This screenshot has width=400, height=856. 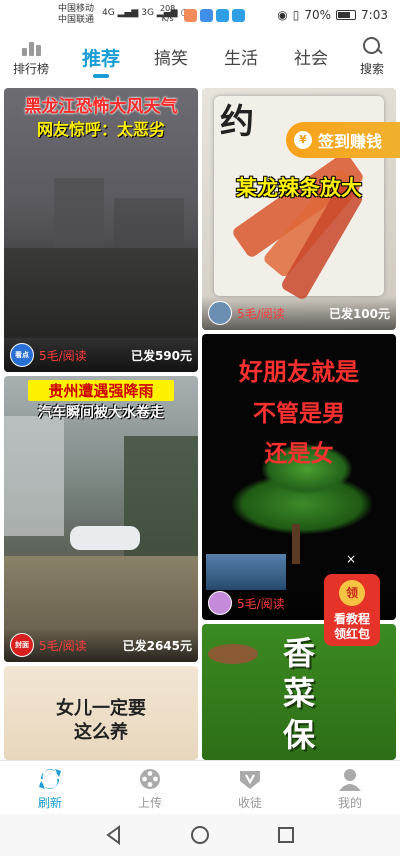 I want to click on nav-apprentice: 收徒, so click(x=250, y=787).